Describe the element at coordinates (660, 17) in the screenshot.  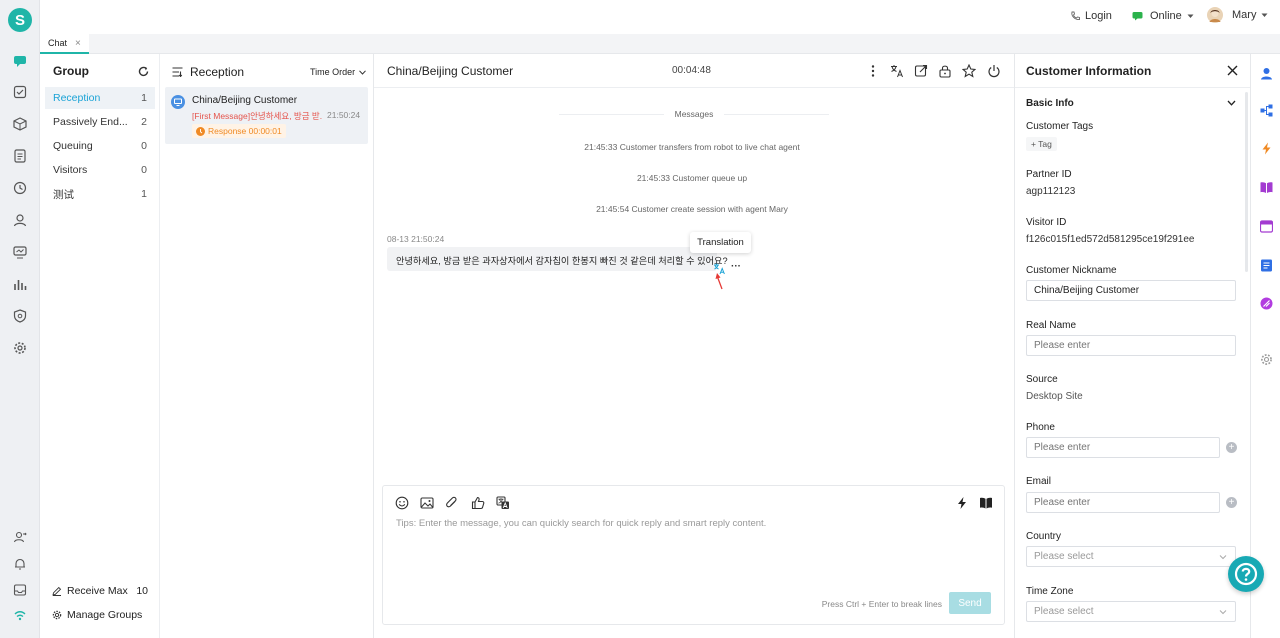
I see `top-bar: Login Online Mary` at that location.